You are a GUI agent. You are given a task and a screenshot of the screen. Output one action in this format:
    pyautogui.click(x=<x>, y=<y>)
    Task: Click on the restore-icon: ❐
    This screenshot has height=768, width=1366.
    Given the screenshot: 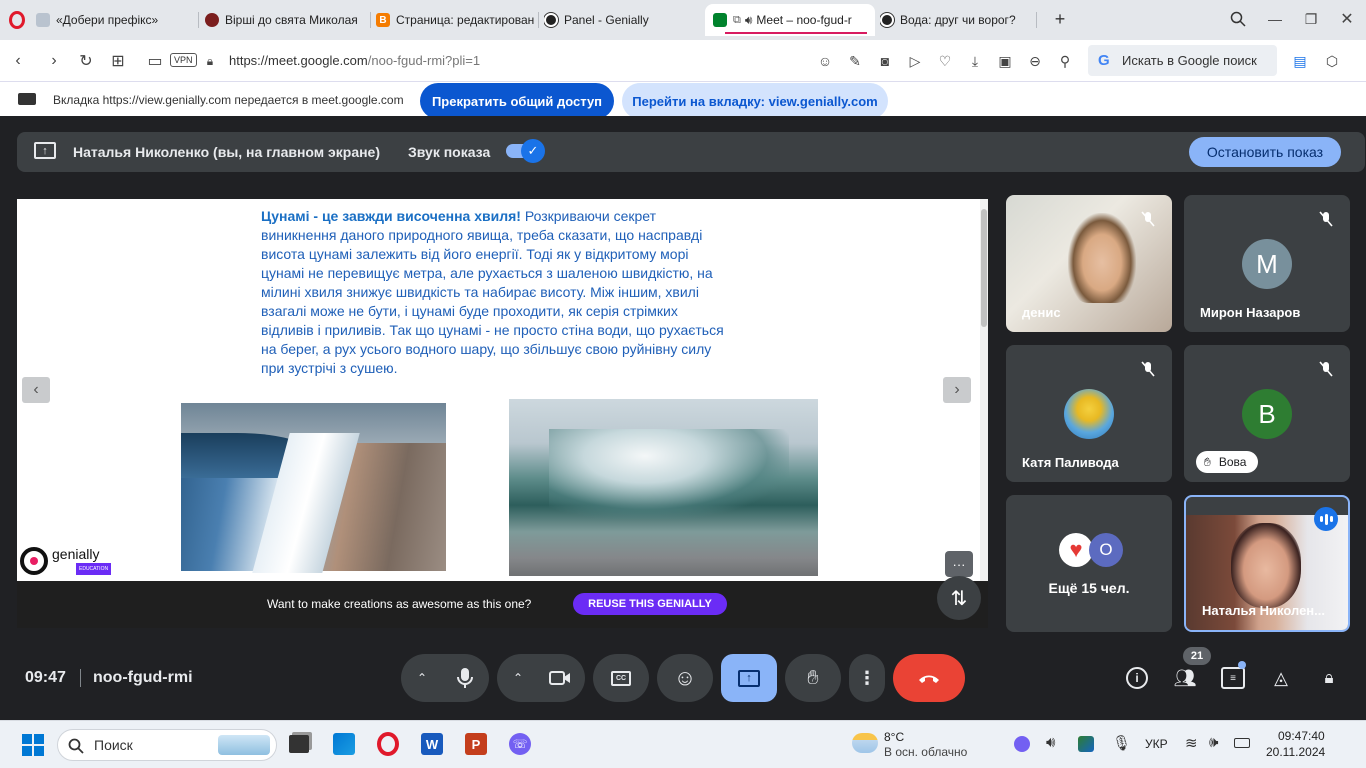 What is the action you would take?
    pyautogui.click(x=1311, y=19)
    